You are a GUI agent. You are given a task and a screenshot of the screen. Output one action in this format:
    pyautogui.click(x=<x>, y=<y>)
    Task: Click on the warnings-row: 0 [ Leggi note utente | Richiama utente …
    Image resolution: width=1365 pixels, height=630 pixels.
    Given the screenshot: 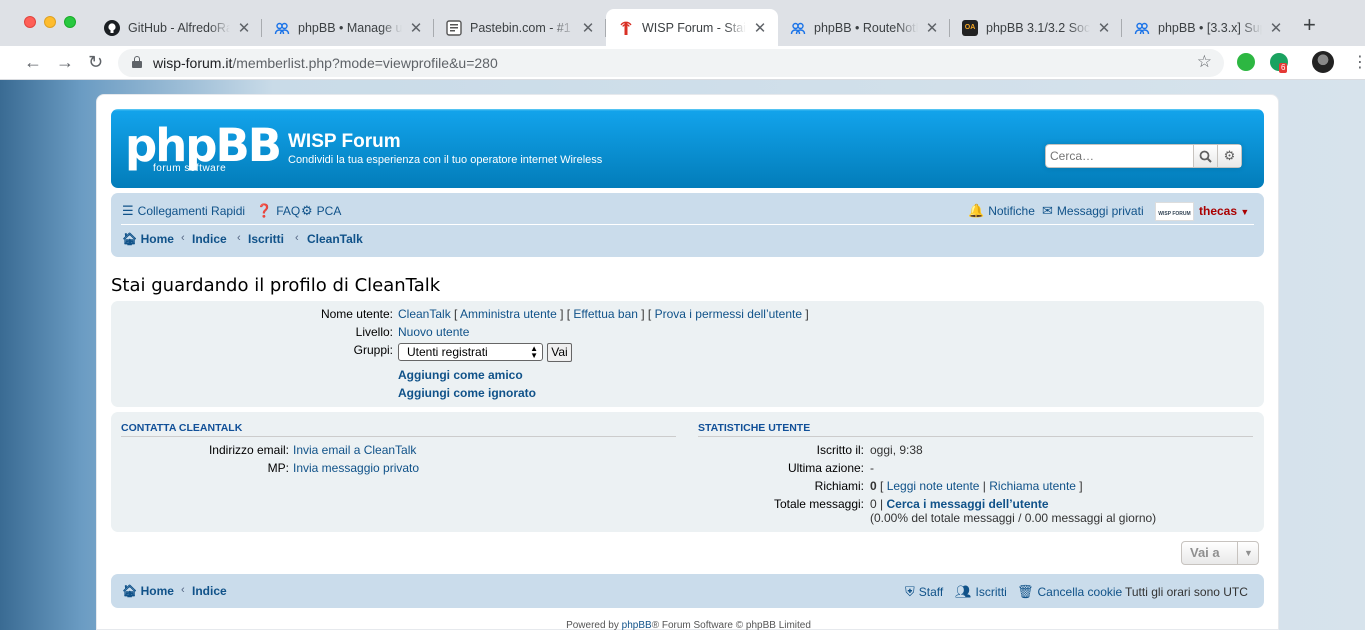 What is the action you would take?
    pyautogui.click(x=976, y=486)
    